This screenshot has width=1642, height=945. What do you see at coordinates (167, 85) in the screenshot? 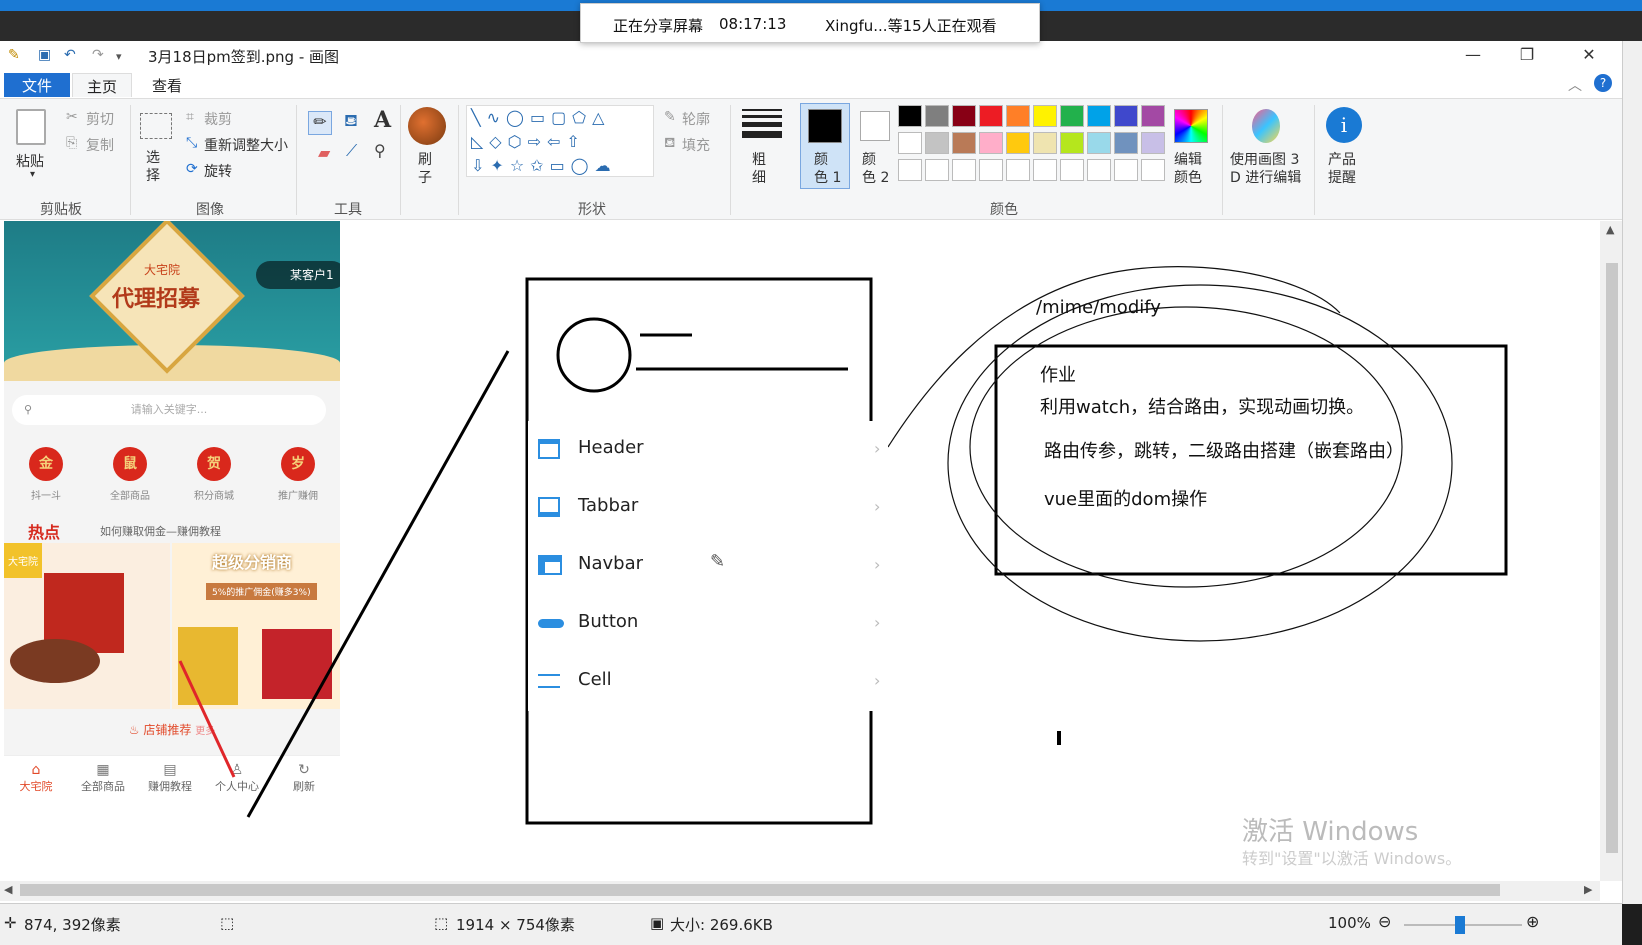
I see `tab-view: 查看` at bounding box center [167, 85].